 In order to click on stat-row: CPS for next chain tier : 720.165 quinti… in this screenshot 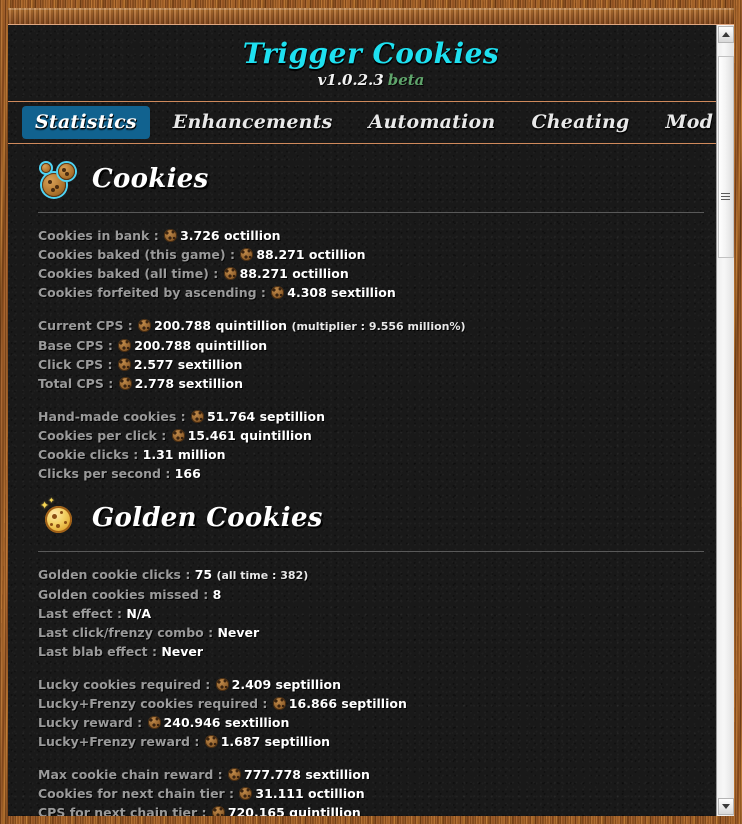, I will do `click(371, 809)`.